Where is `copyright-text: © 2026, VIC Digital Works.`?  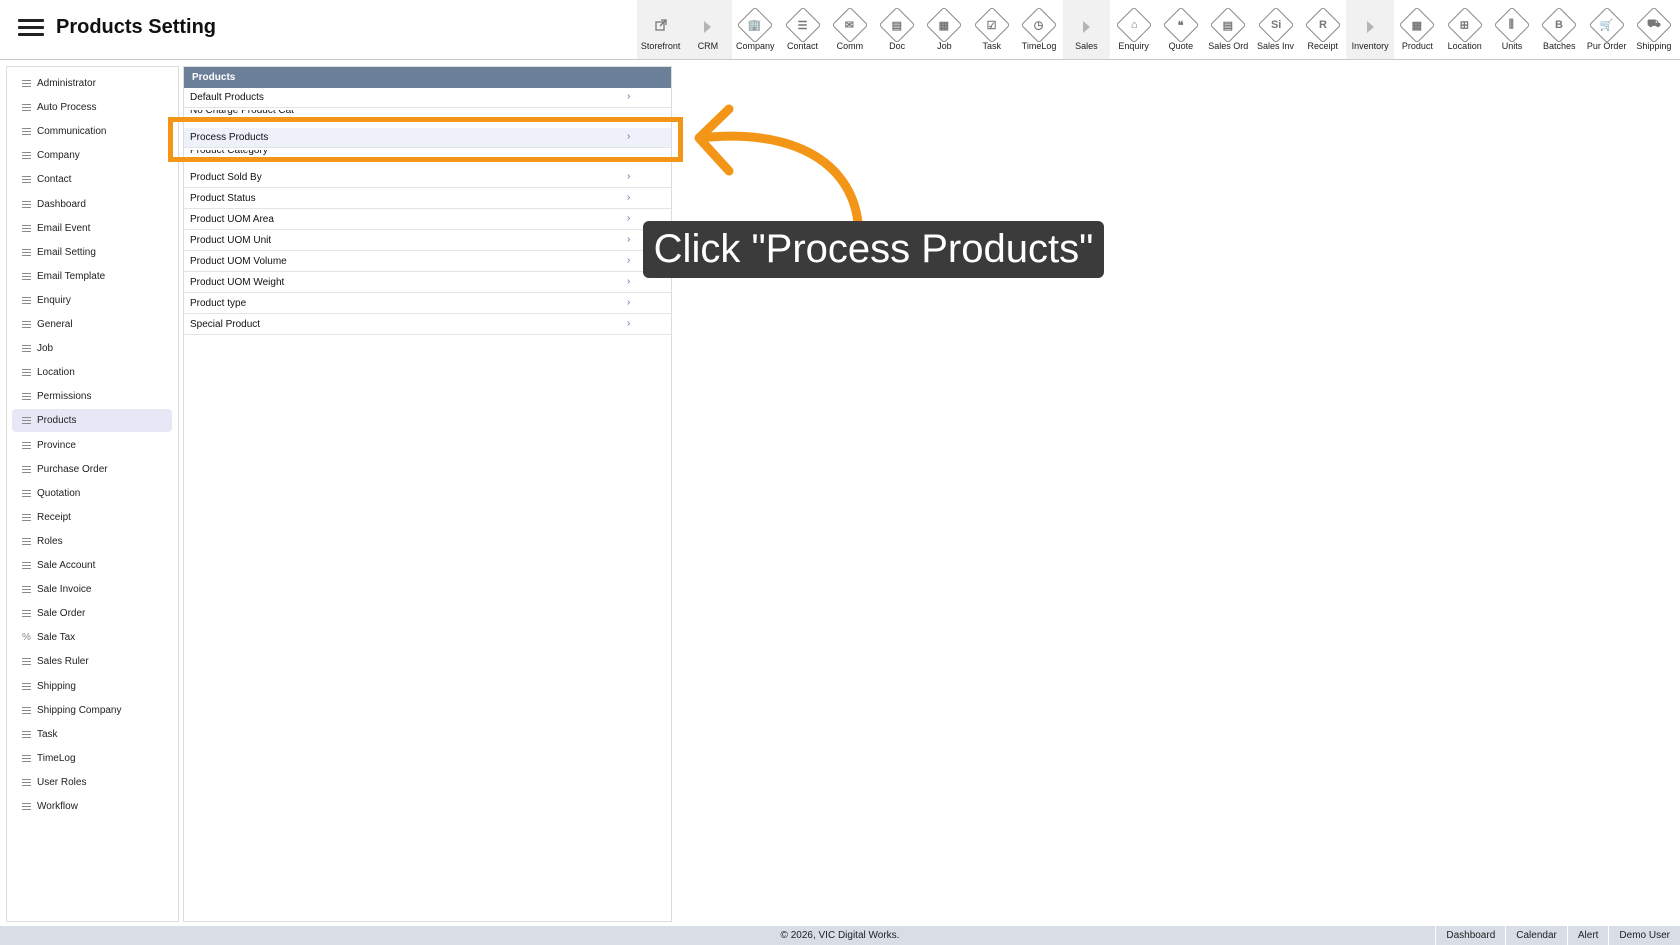
copyright-text: © 2026, VIC Digital Works. is located at coordinates (840, 935).